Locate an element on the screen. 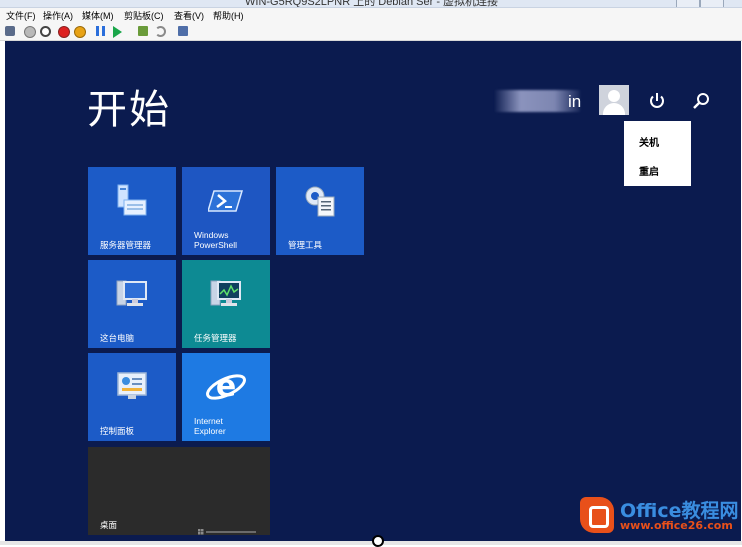 This screenshot has height=547, width=742. save-icon is located at coordinates (80, 32).